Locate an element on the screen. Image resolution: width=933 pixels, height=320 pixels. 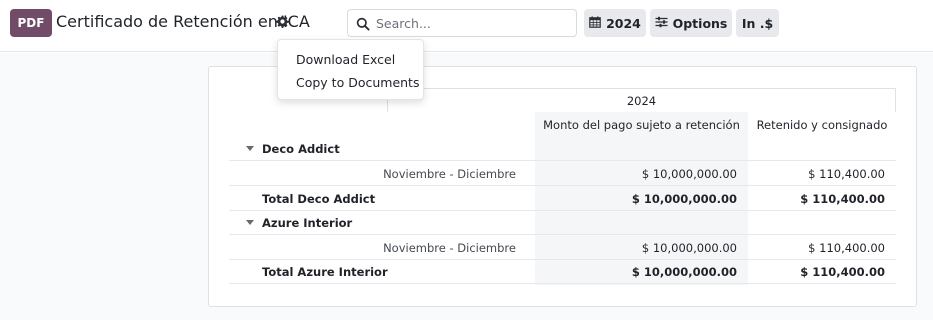
page-title: Certificado de Retención en ICA is located at coordinates (183, 21).